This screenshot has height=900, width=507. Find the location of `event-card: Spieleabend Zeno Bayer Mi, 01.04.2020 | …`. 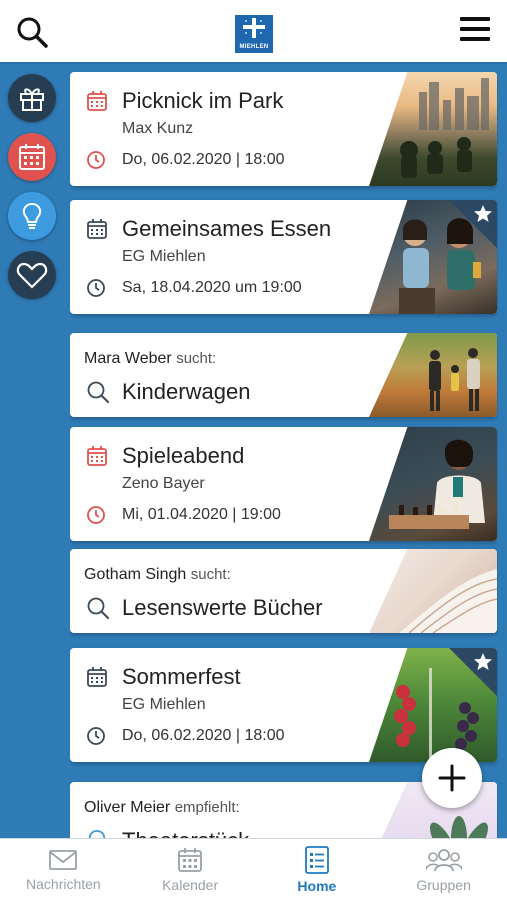

event-card: Spieleabend Zeno Bayer Mi, 01.04.2020 | … is located at coordinates (283, 484).